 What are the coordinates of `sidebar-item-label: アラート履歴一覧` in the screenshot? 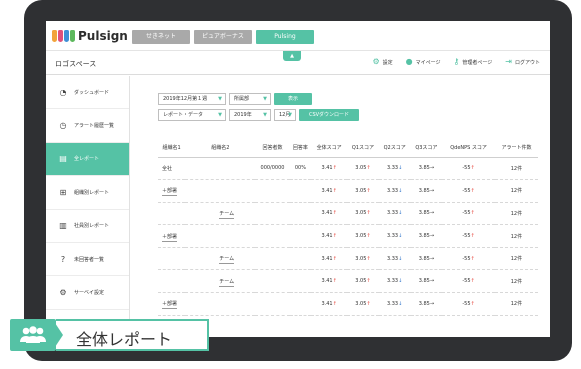 It's located at (94, 126).